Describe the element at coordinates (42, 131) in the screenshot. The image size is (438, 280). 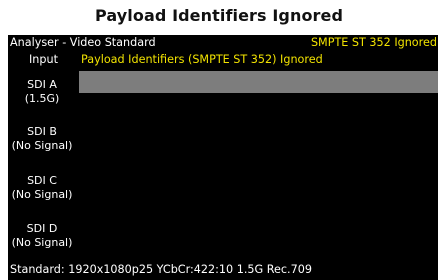
I see `channel-name: SDI B` at that location.